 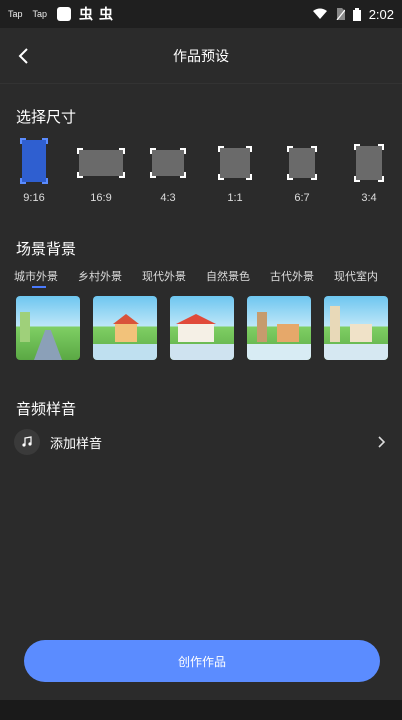 I want to click on size-label: 1:1, so click(x=235, y=198).